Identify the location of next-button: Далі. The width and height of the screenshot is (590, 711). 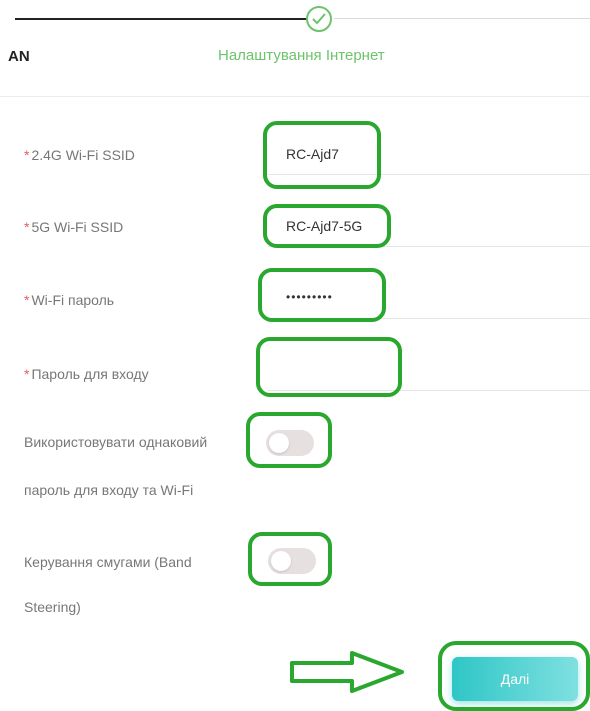
(515, 679).